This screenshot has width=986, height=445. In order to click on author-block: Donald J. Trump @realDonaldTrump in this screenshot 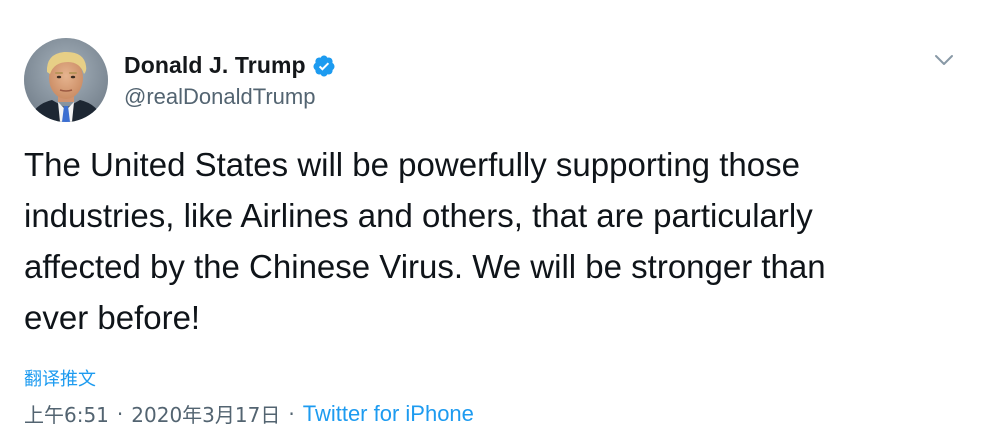, I will do `click(230, 80)`.